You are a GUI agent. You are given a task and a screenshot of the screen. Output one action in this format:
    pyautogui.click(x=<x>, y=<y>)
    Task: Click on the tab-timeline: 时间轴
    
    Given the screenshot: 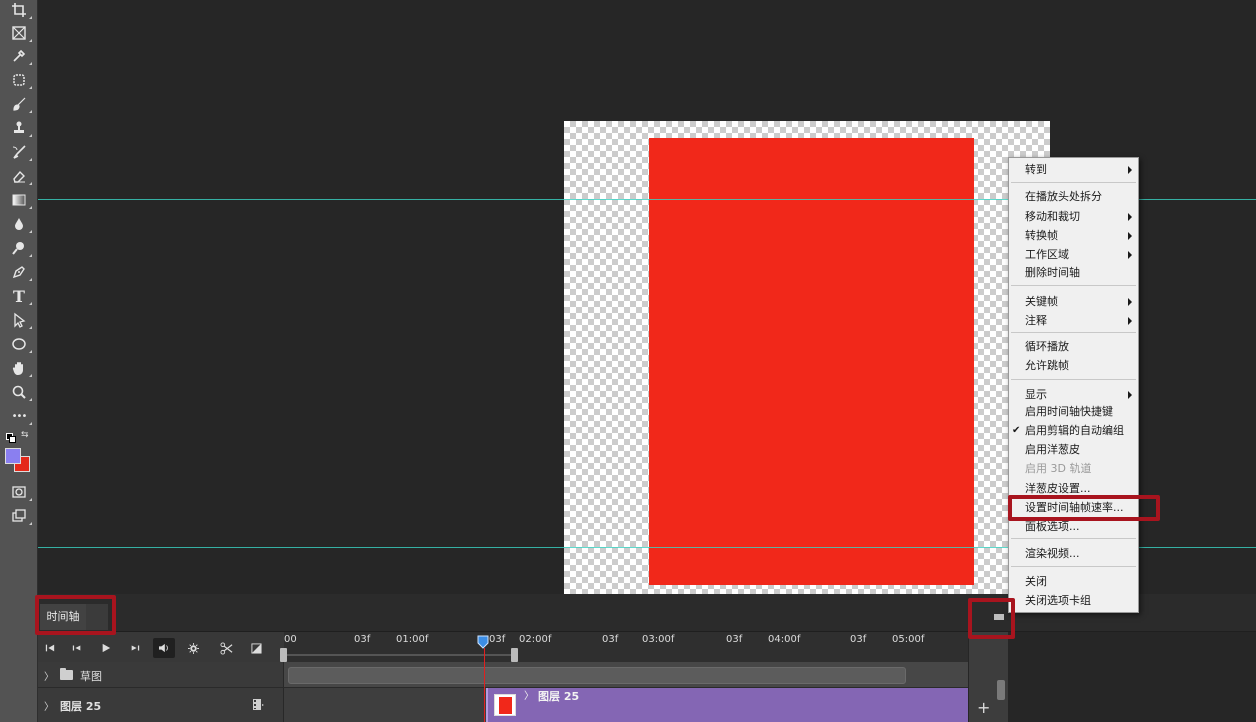 What is the action you would take?
    pyautogui.click(x=63, y=617)
    